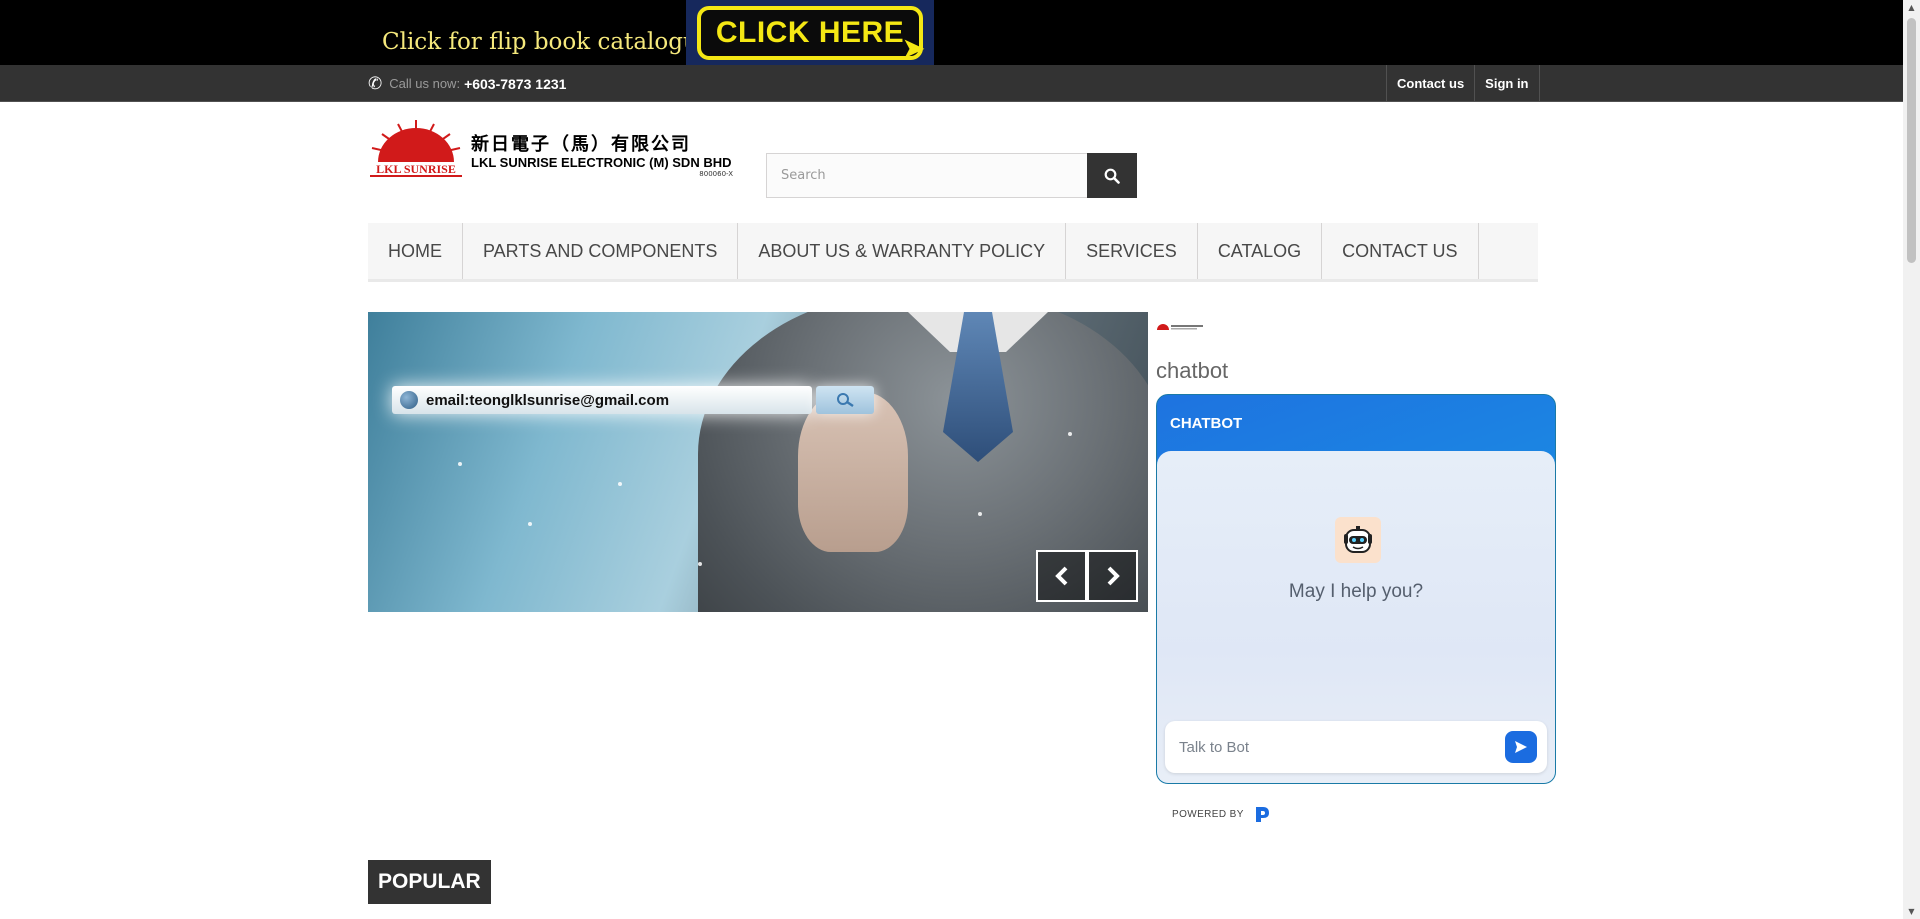 This screenshot has width=1920, height=919. Describe the element at coordinates (1208, 814) in the screenshot. I see `powered-by-label: POWERED BY` at that location.